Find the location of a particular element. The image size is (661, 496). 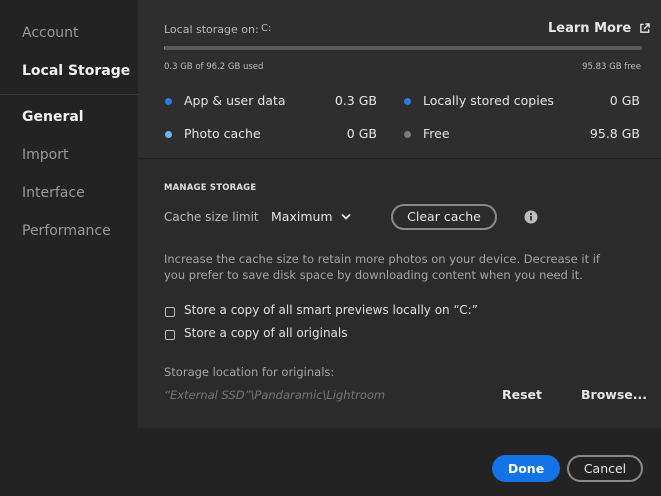

app-data-legend-dot is located at coordinates (168, 101).